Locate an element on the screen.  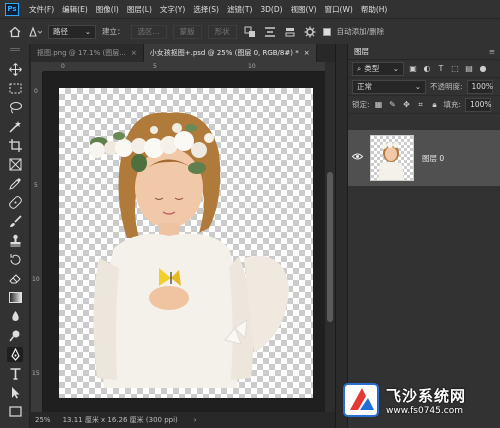
menu-edit: 编辑(E) is located at coordinates (75, 9).